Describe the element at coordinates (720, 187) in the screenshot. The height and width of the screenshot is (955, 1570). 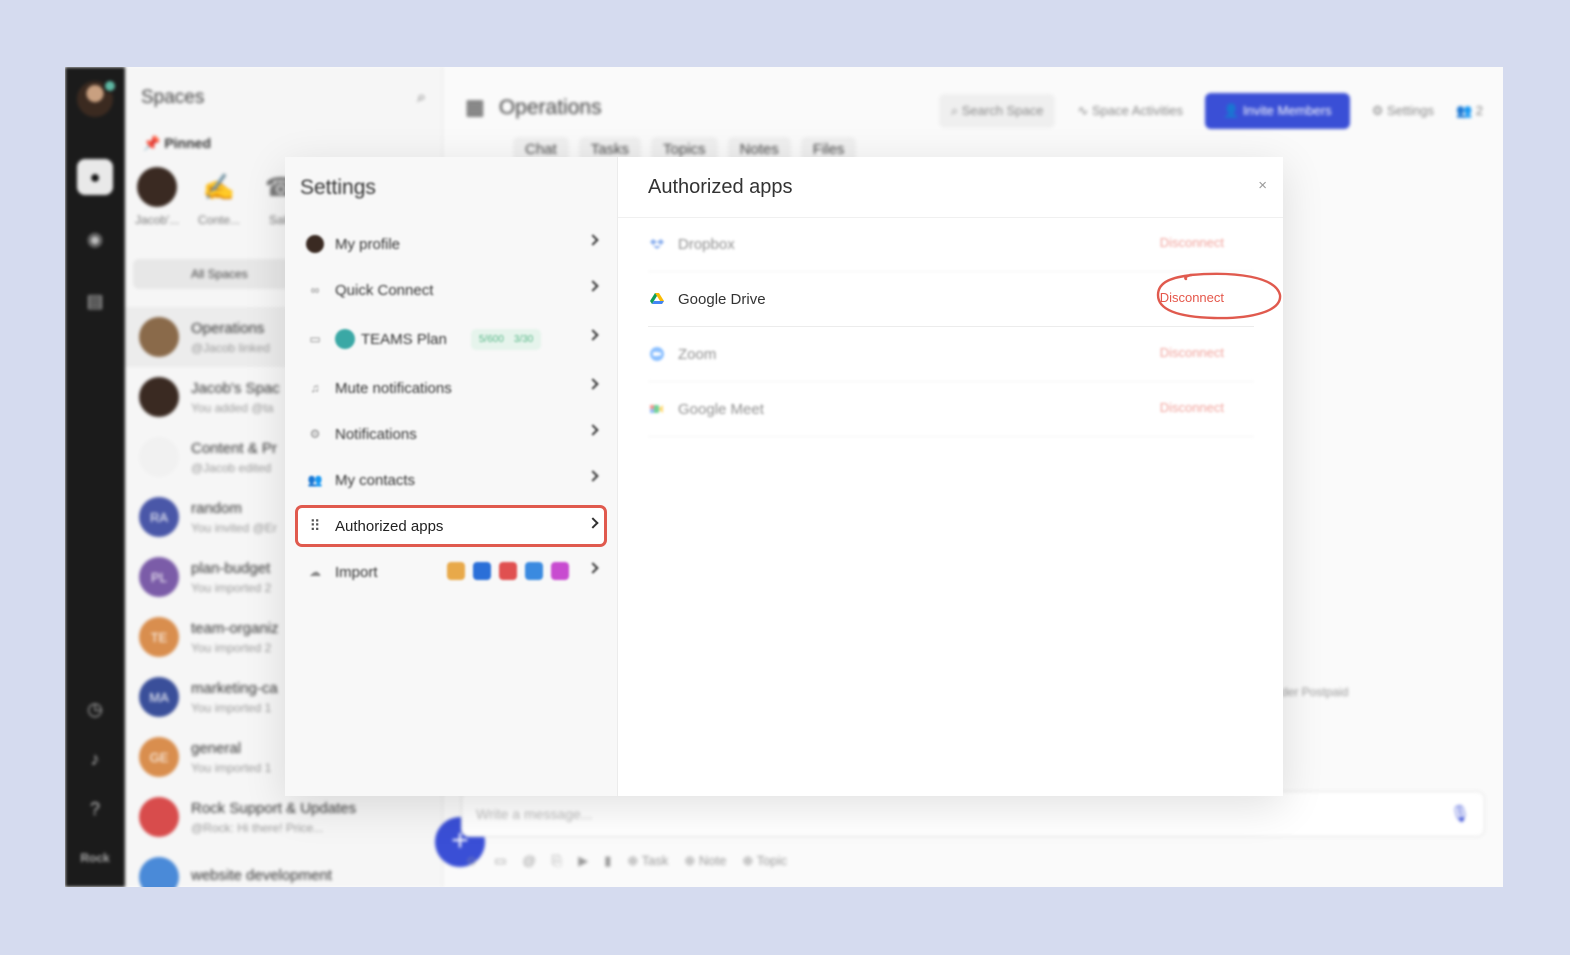
I see `panel-title: Authorized apps` at that location.